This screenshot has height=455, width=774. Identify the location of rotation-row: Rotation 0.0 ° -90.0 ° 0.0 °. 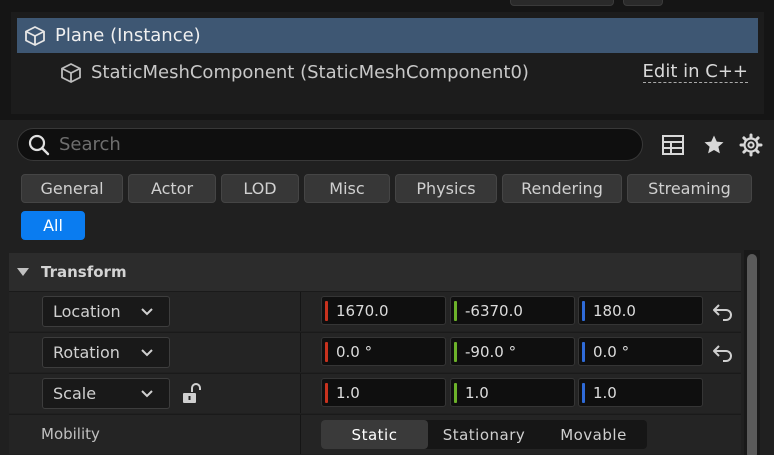
(375, 352).